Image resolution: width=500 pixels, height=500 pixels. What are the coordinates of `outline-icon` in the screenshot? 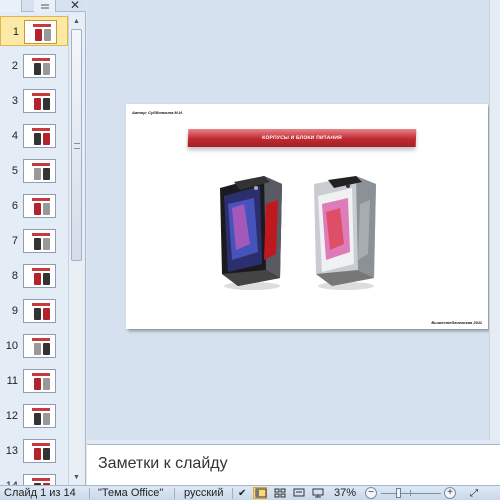 It's located at (45, 6).